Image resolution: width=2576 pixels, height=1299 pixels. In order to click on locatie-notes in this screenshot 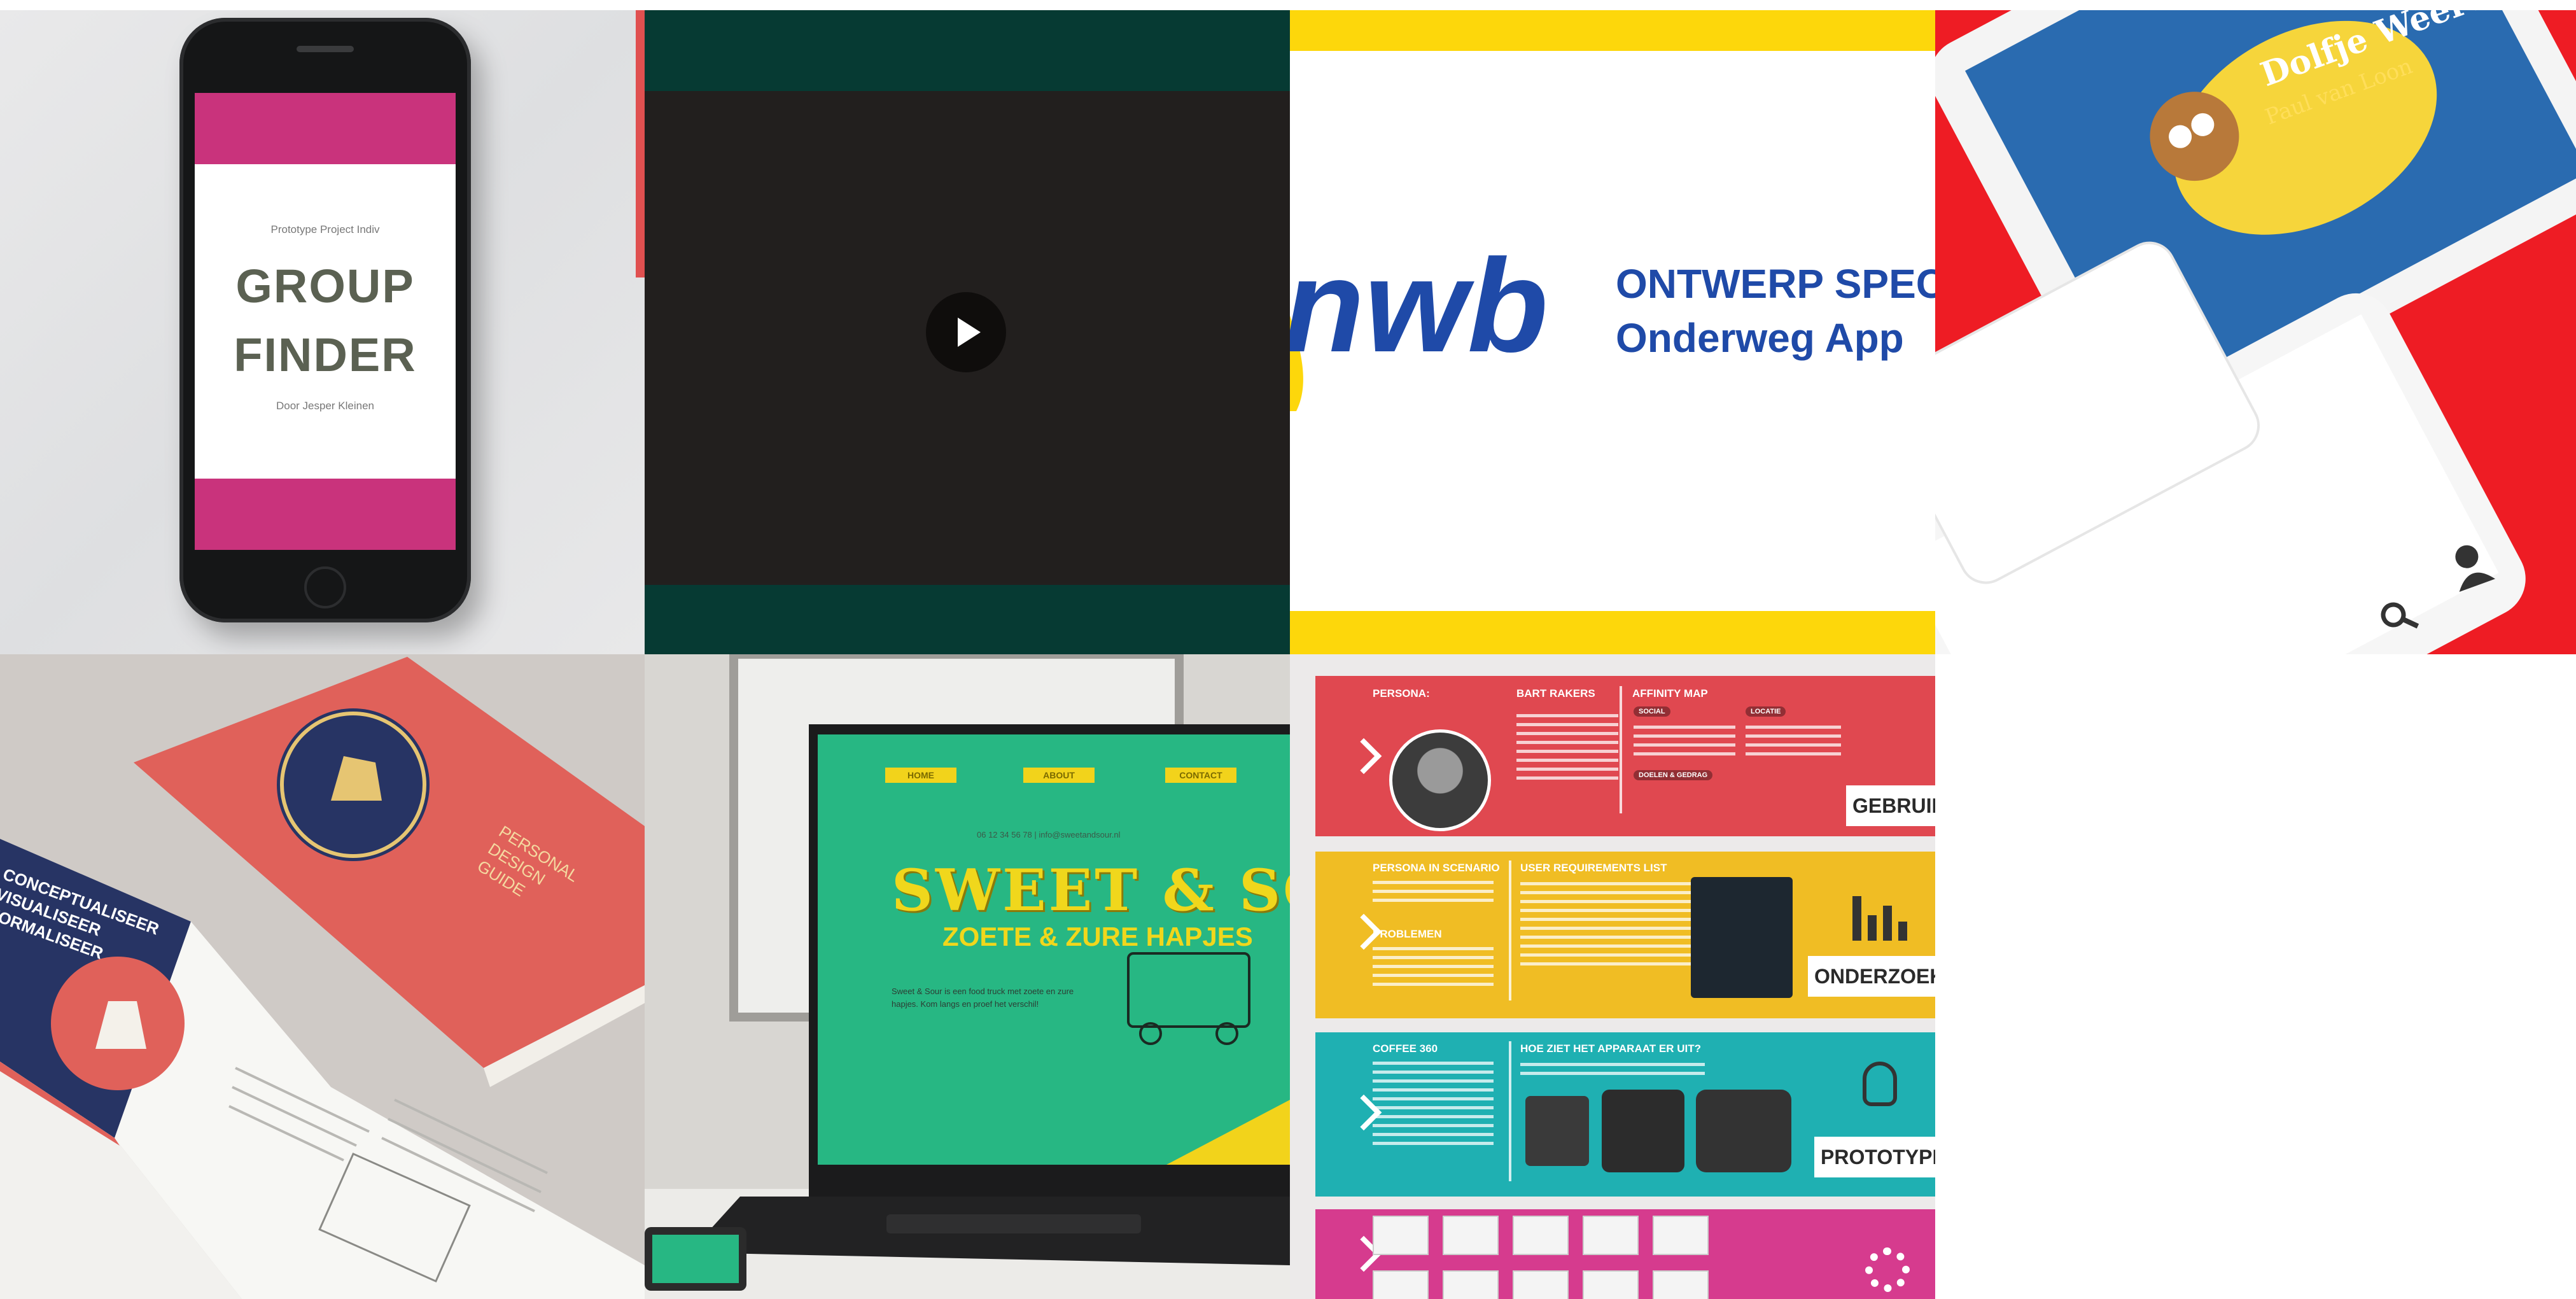, I will do `click(1793, 743)`.